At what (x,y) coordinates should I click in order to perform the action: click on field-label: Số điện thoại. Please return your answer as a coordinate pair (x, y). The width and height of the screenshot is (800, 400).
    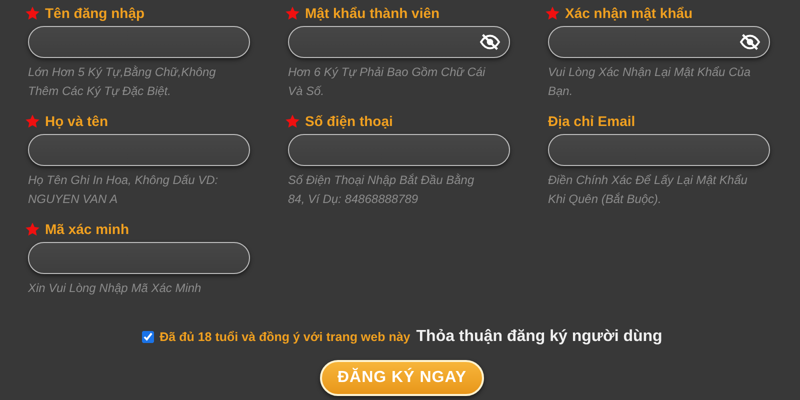
    Looking at the image, I should click on (349, 121).